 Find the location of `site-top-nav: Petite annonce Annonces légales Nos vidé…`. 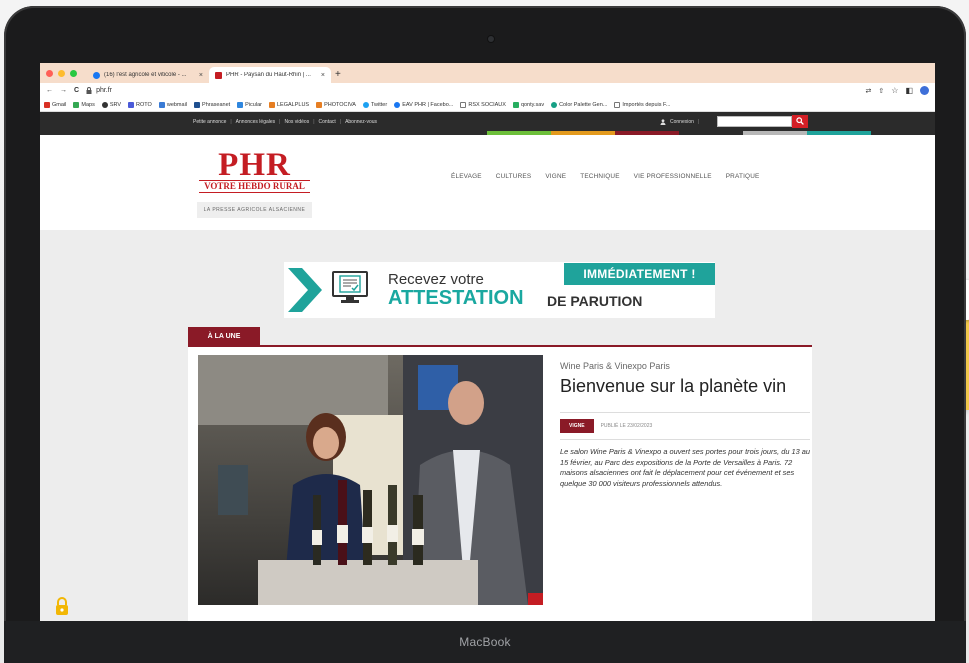

site-top-nav: Petite annonce Annonces légales Nos vidé… is located at coordinates (487, 121).